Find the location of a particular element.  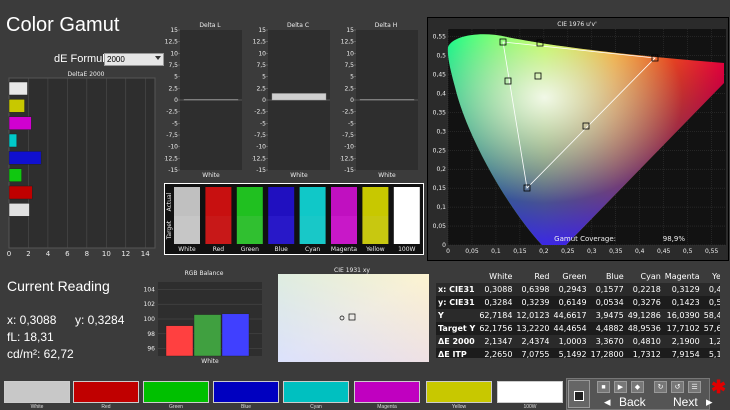

table-cell: 17,2800 is located at coordinates (607, 353).